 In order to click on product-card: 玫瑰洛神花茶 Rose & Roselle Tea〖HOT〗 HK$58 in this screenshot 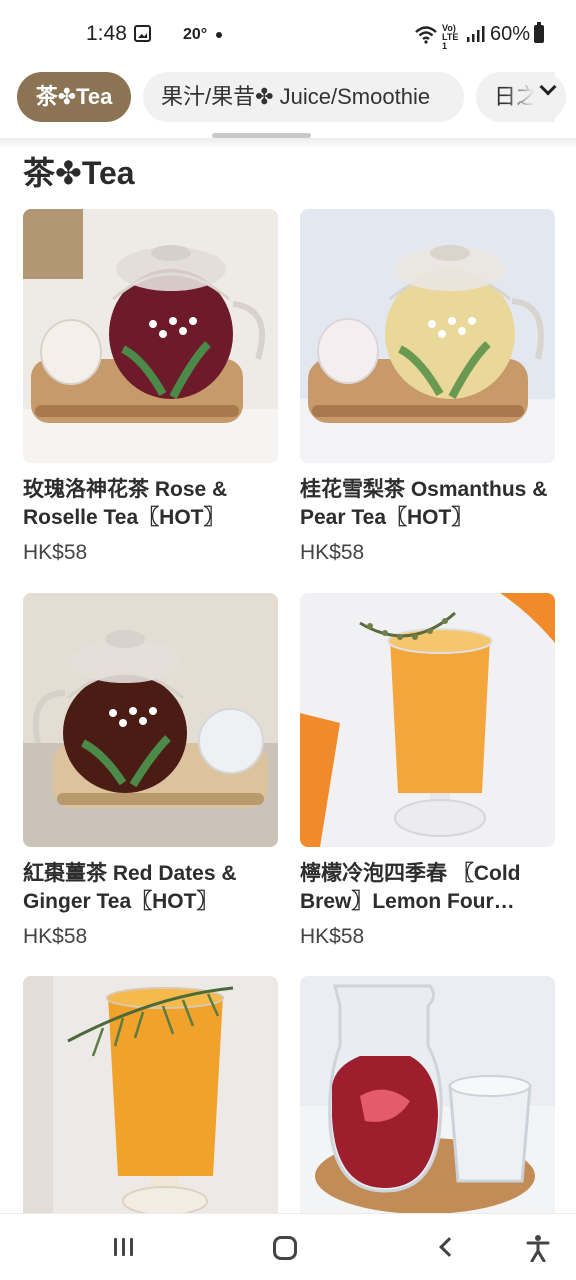, I will do `click(150, 387)`.